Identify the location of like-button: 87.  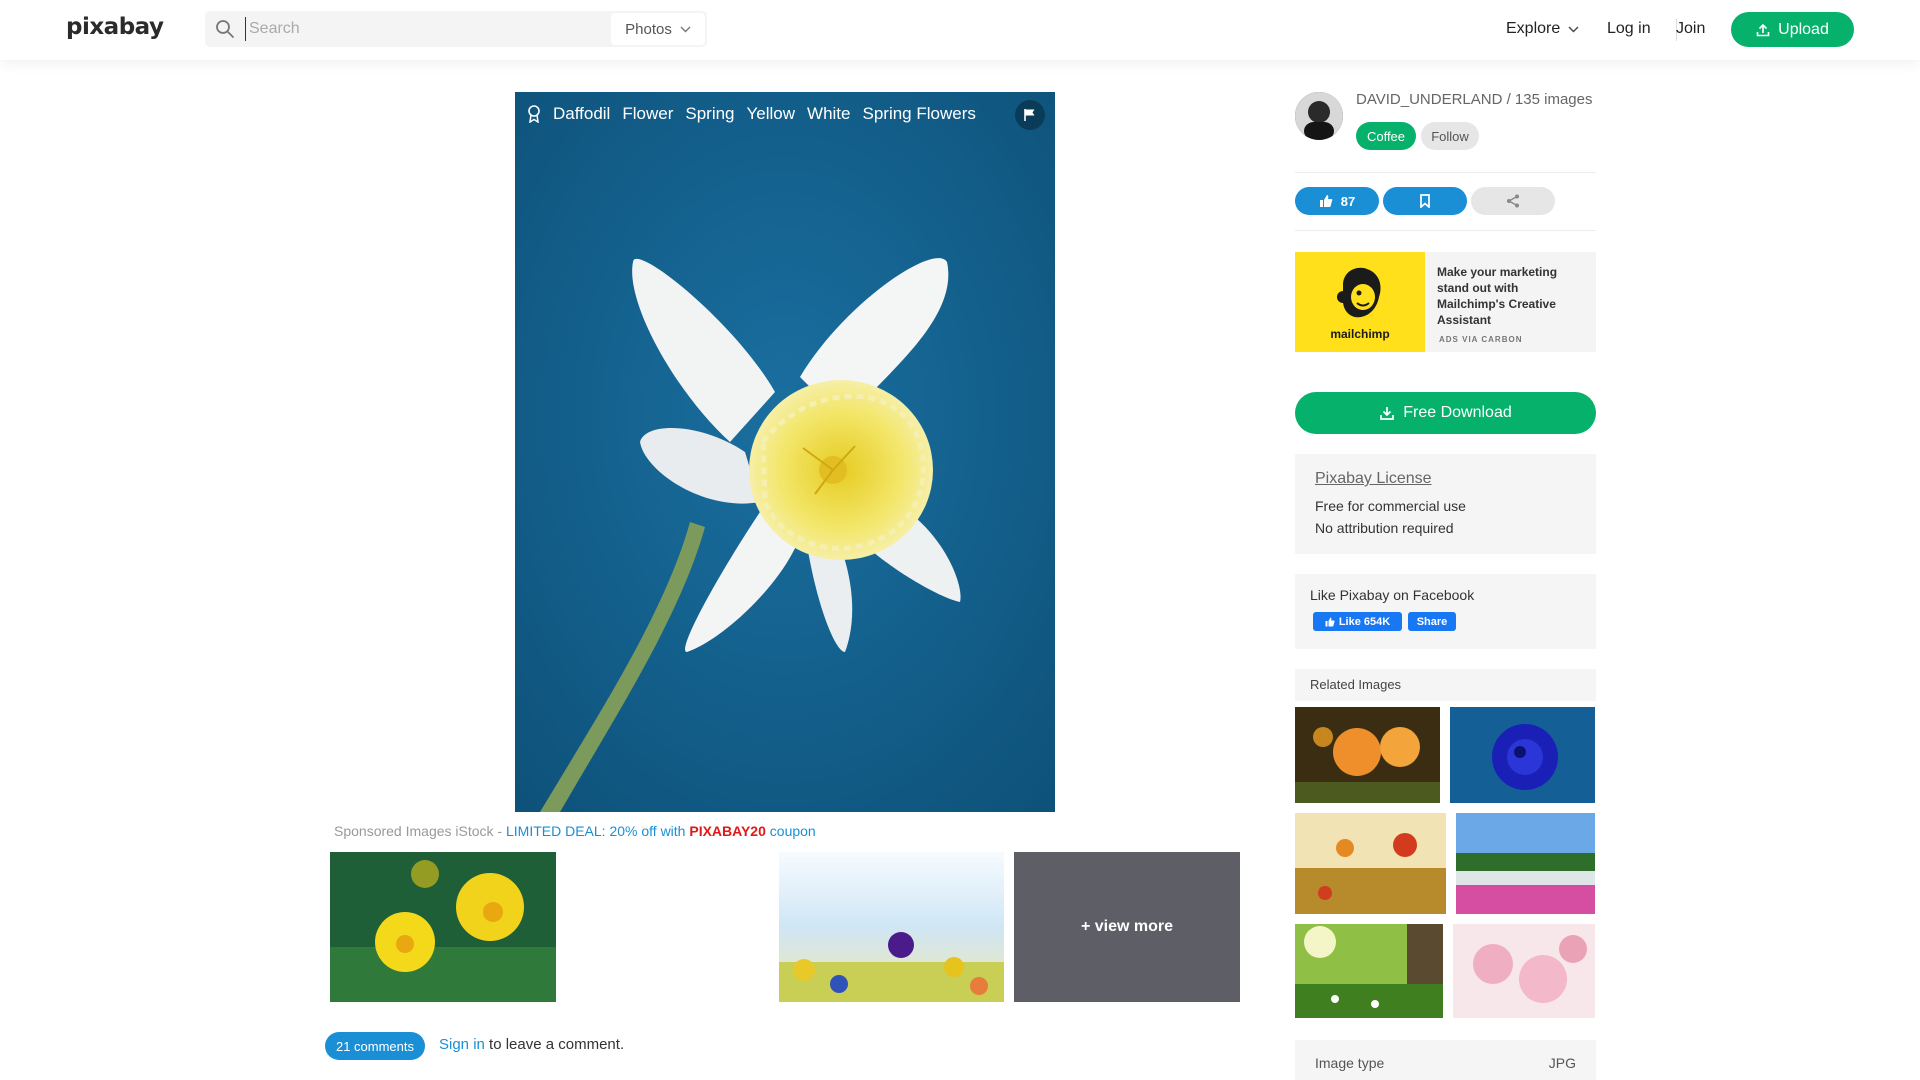
(1337, 201).